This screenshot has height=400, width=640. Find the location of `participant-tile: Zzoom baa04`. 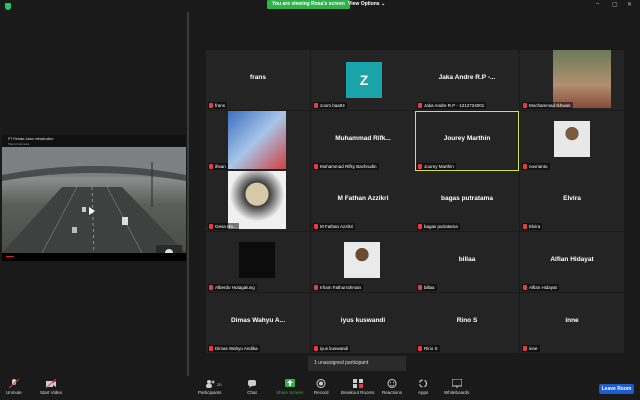

participant-tile: Zzoom baa04 is located at coordinates (363, 80).